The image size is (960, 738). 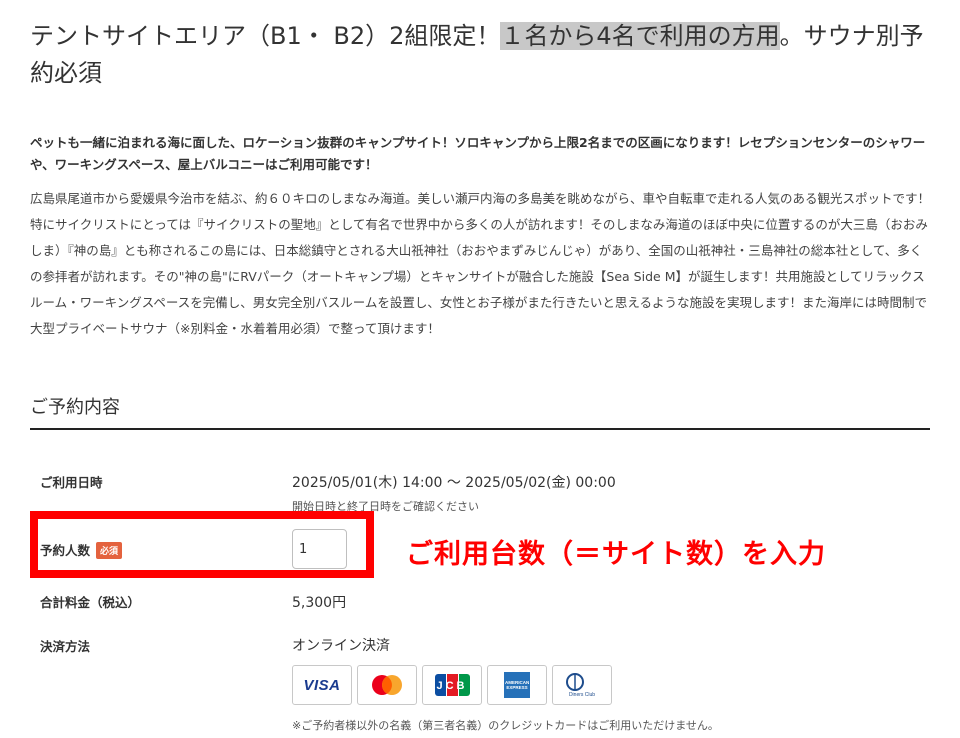 What do you see at coordinates (505, 725) in the screenshot?
I see `card-note: ※ご予約者様以外の名義（第三者名義）のクレジットカードはご利用いただけません。` at bounding box center [505, 725].